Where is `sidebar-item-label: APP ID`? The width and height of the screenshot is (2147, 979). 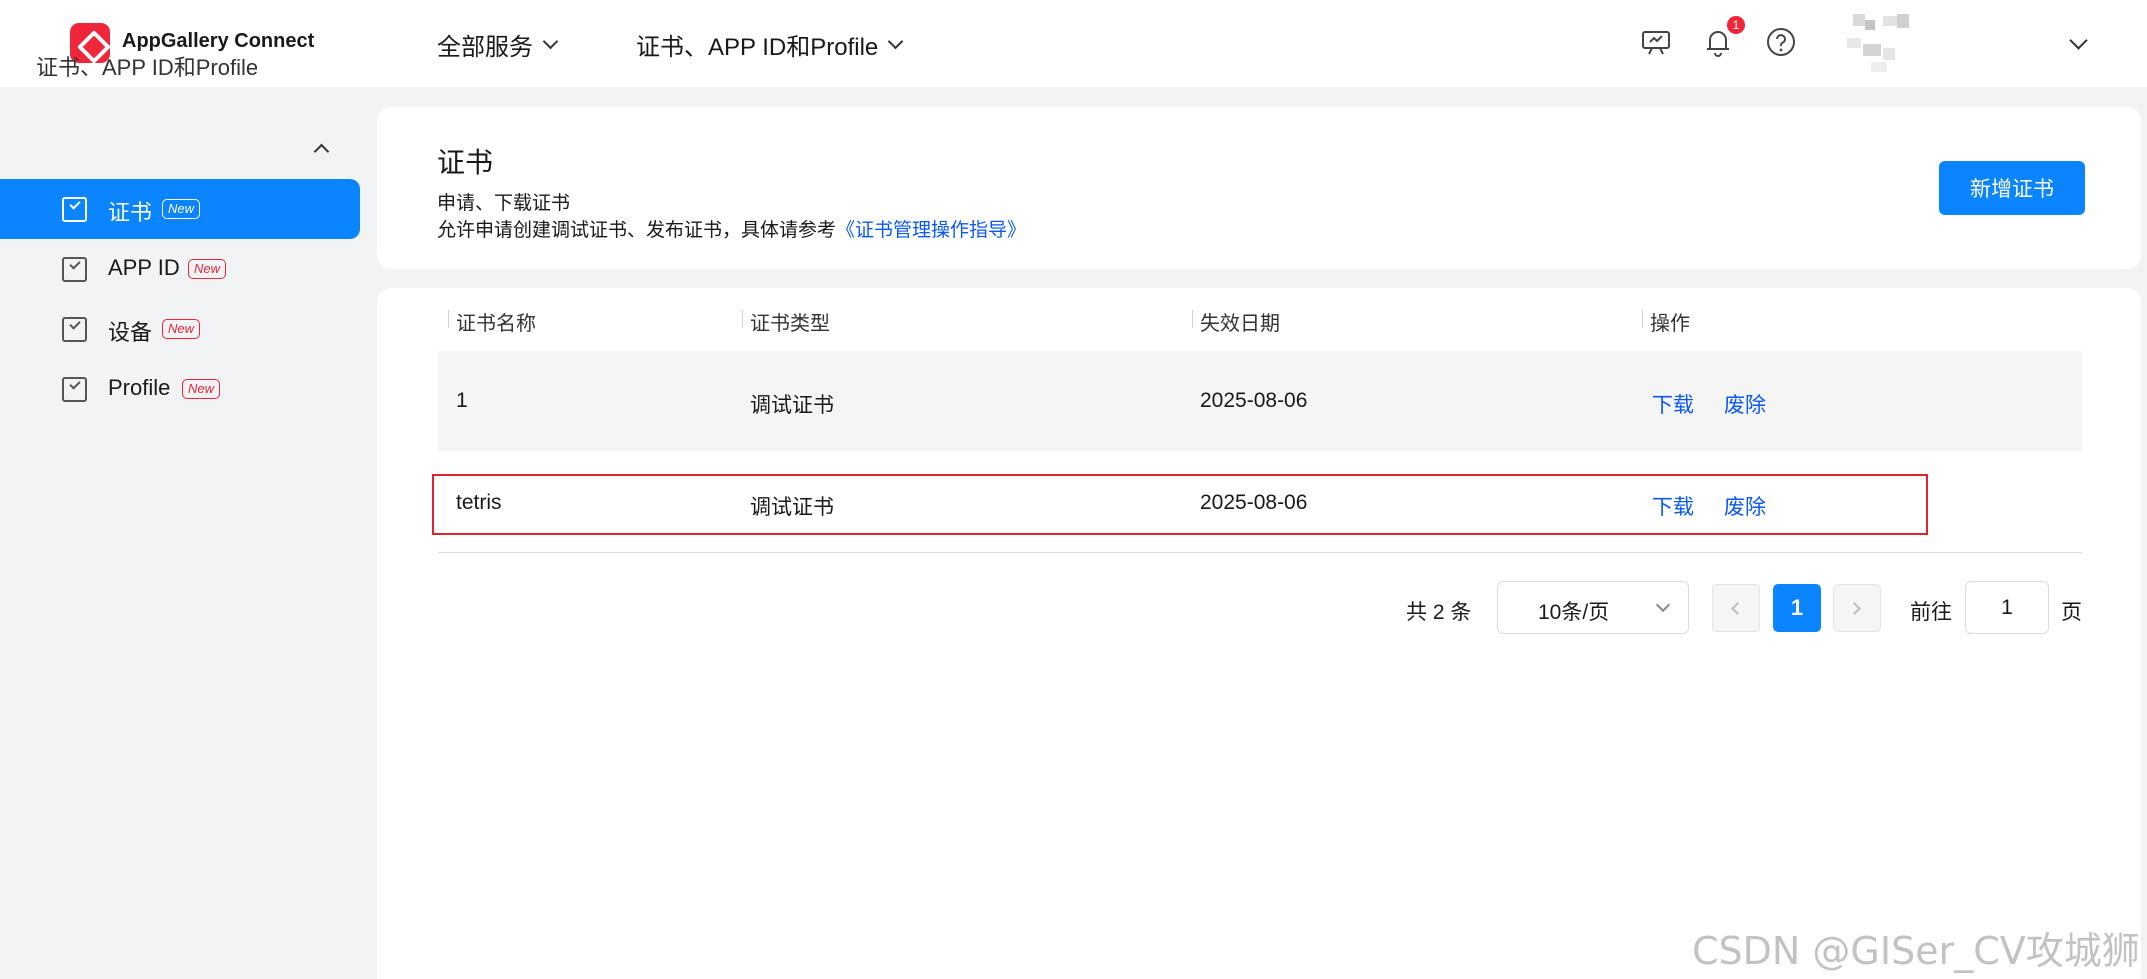 sidebar-item-label: APP ID is located at coordinates (144, 267).